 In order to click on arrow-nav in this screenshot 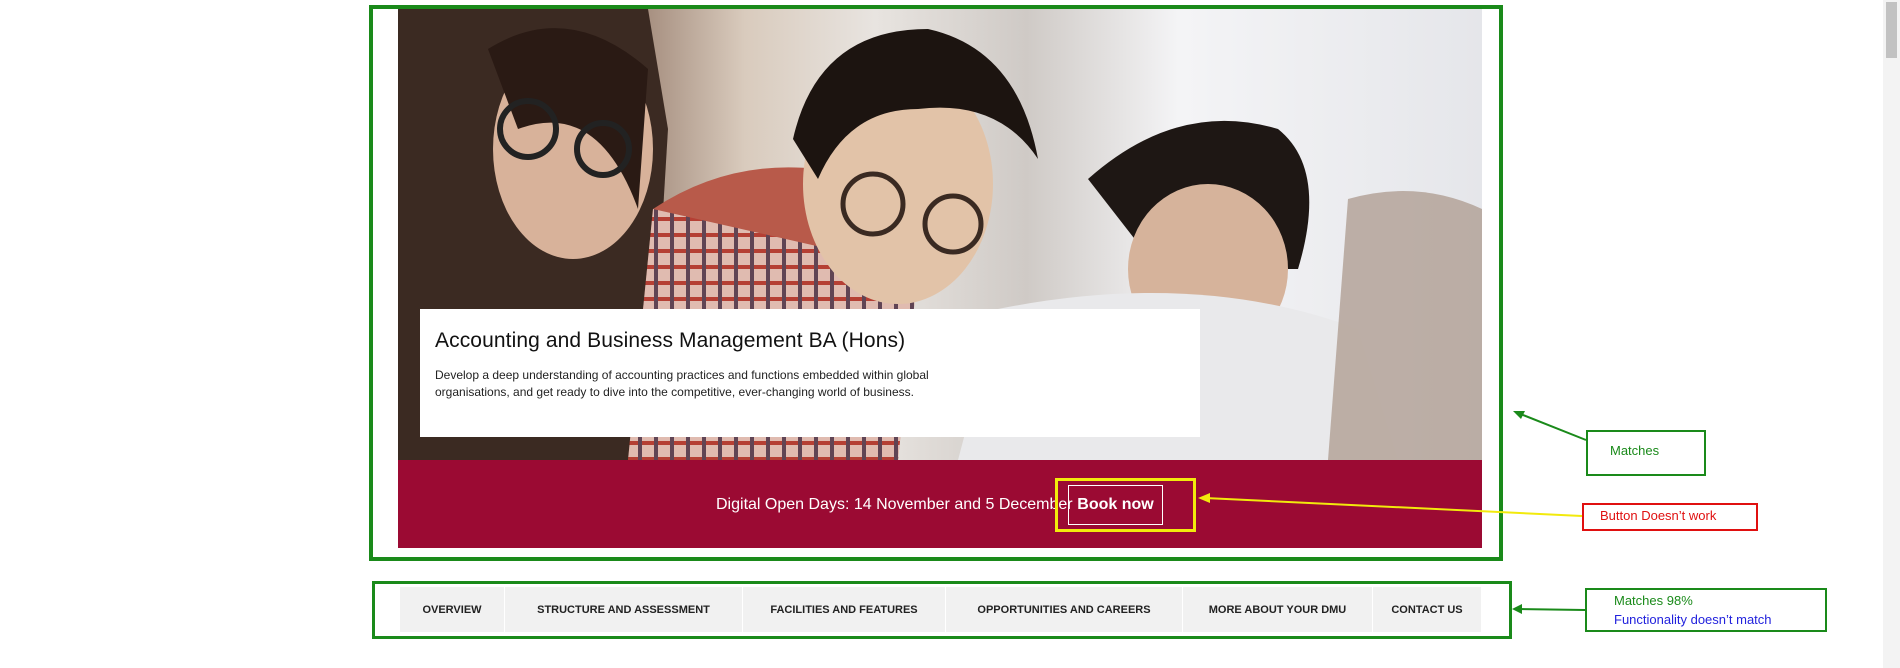, I will do `click(1551, 609)`.